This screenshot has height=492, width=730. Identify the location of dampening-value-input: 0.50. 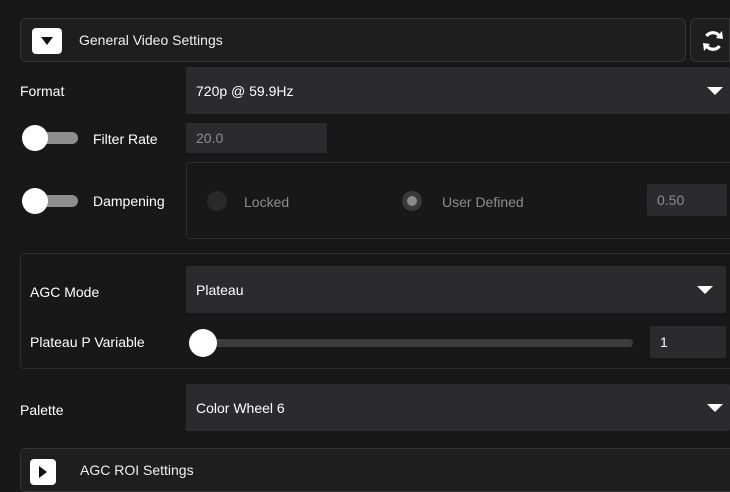
(687, 200).